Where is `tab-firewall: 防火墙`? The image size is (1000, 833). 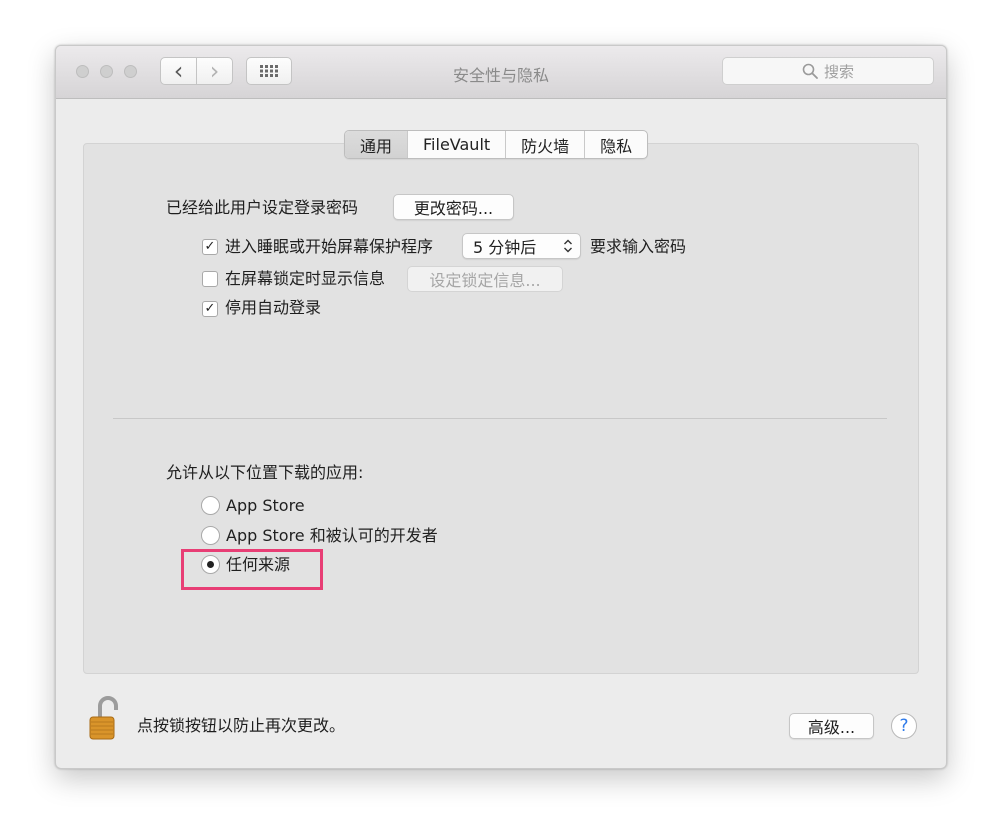 tab-firewall: 防火墙 is located at coordinates (544, 144).